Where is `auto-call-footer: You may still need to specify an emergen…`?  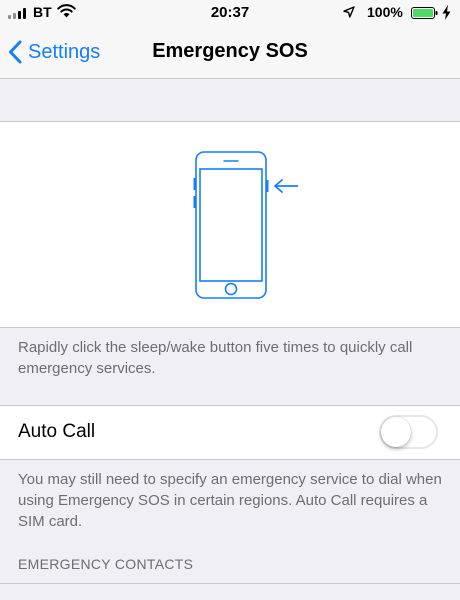 auto-call-footer: You may still need to specify an emergen… is located at coordinates (230, 500).